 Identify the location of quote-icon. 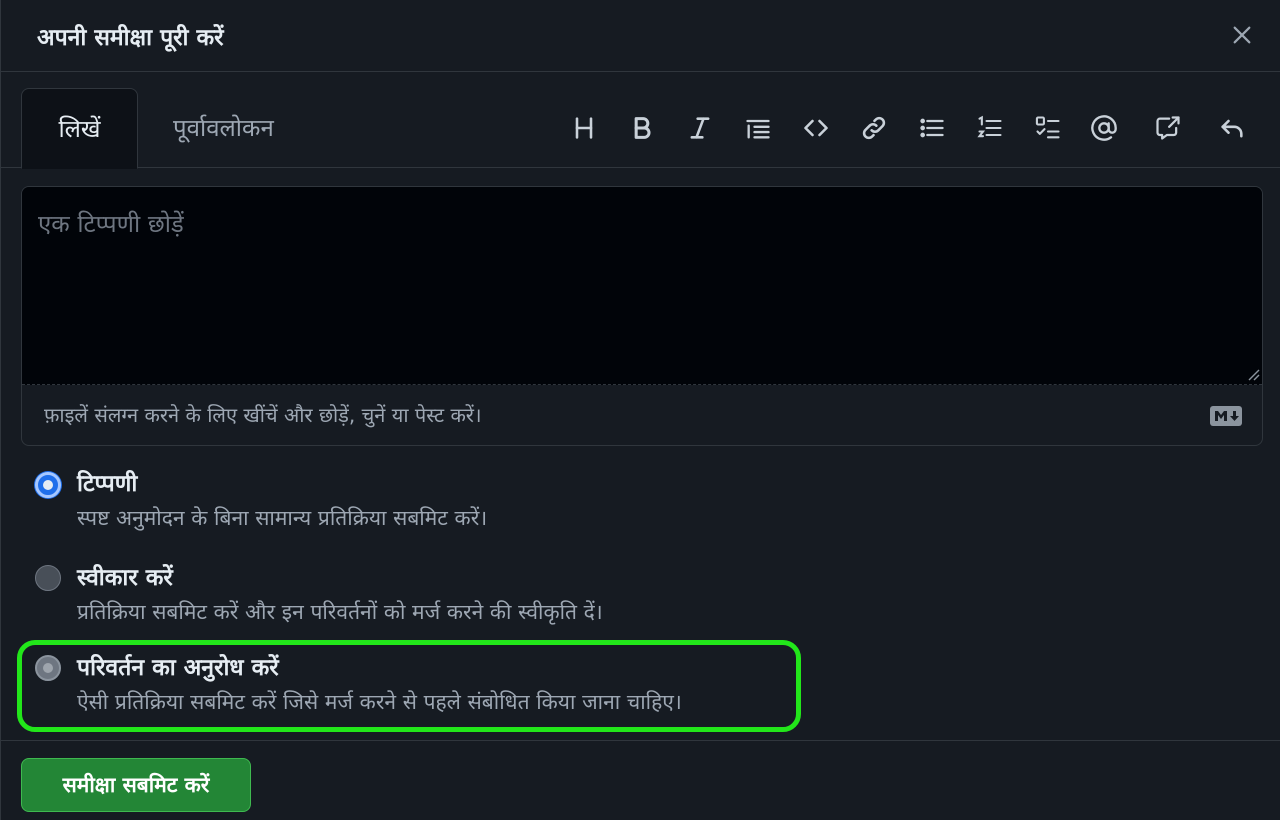
(758, 129).